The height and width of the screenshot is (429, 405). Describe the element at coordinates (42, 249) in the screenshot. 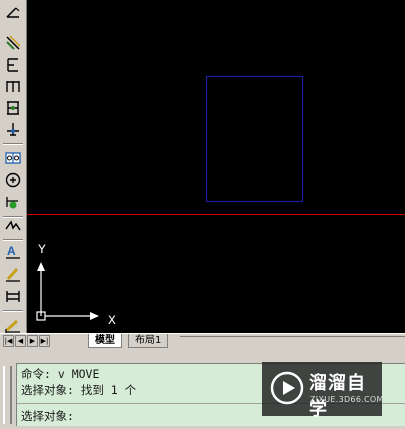

I see `ucs-y-label: Y` at that location.